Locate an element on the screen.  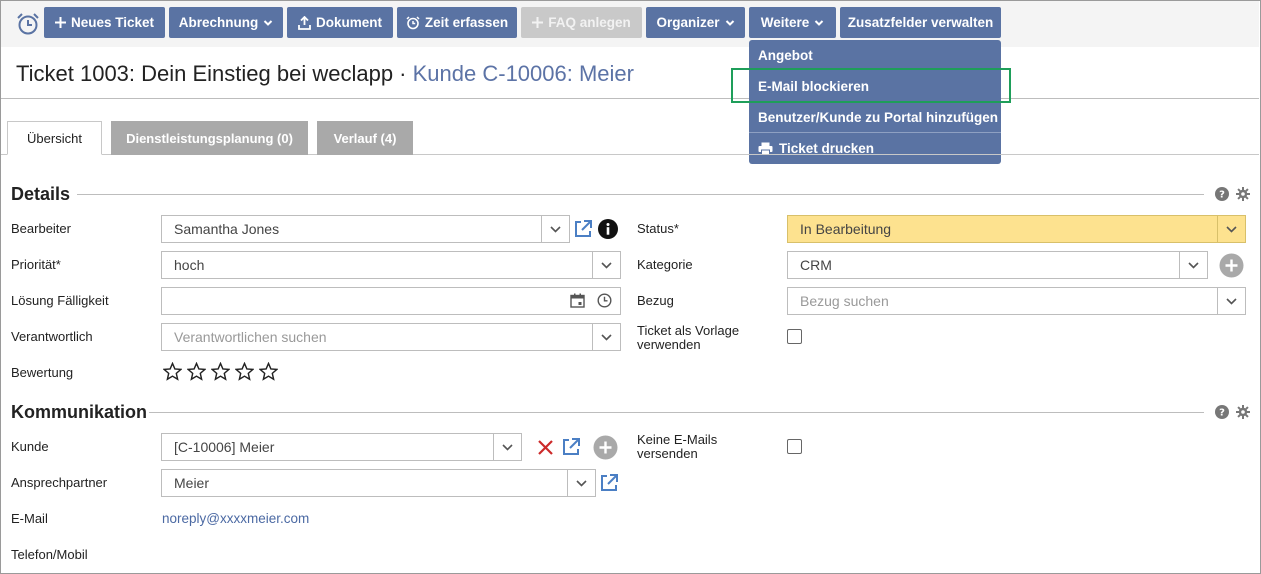
tab-overview: Übersicht is located at coordinates (54, 138).